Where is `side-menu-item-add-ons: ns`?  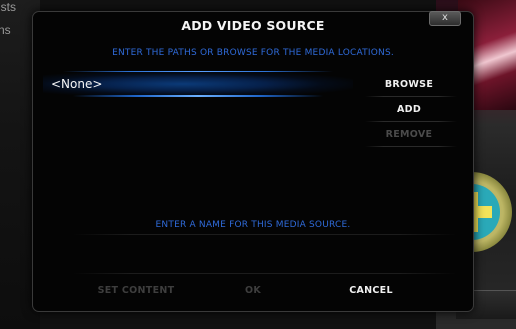 side-menu-item-add-ons: ns is located at coordinates (5, 30).